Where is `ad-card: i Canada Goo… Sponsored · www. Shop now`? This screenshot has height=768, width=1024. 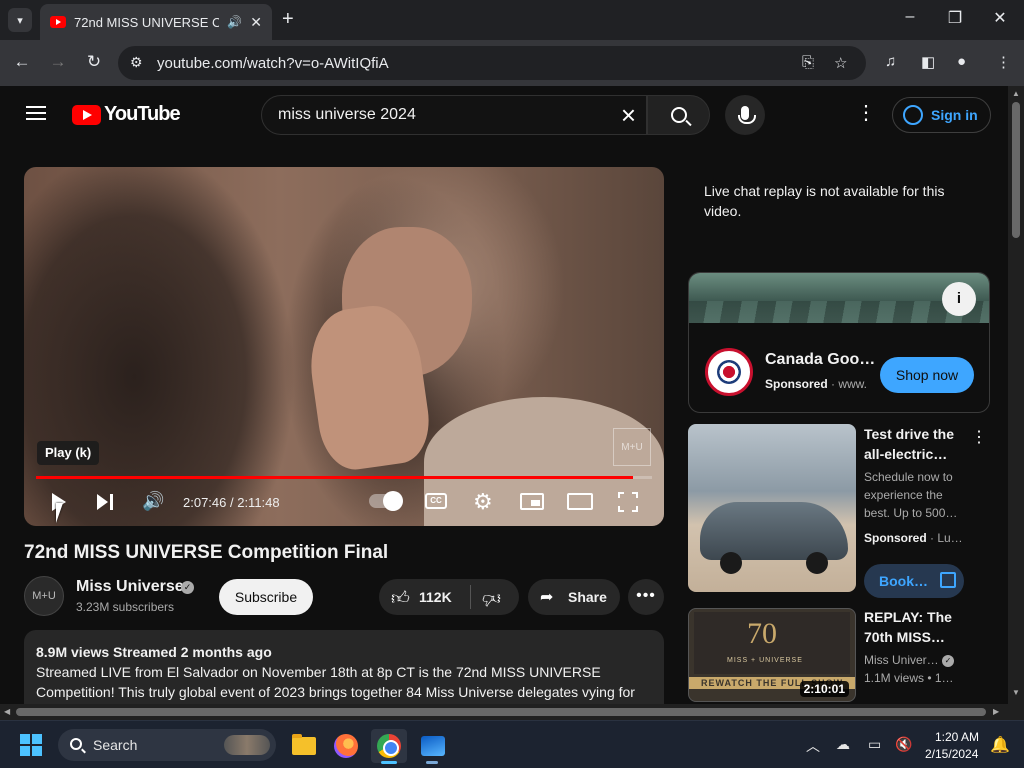
ad-card: i Canada Goo… Sponsored · www. Shop now is located at coordinates (839, 342).